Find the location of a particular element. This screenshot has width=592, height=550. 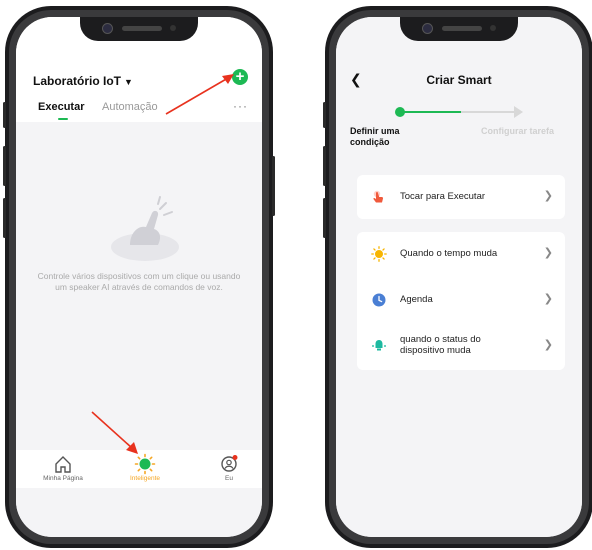

empty-illustration-icon is located at coordinates (145, 228).